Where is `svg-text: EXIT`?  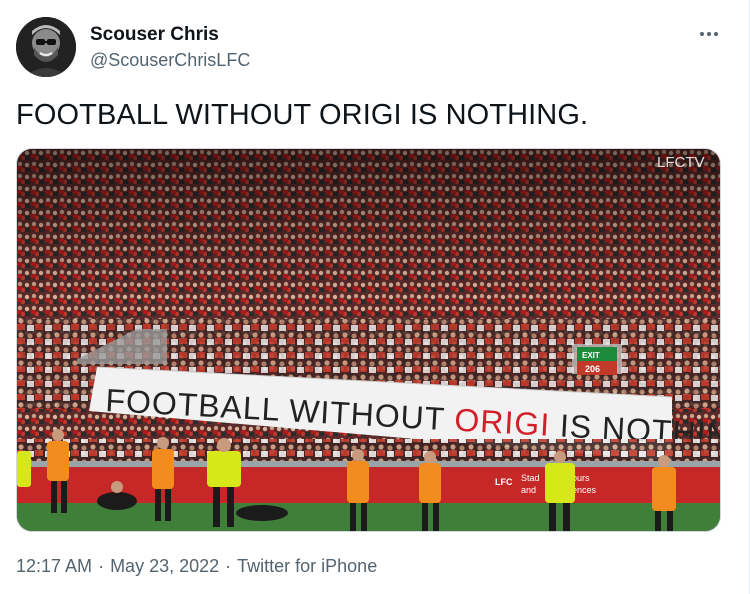
svg-text: EXIT is located at coordinates (591, 355).